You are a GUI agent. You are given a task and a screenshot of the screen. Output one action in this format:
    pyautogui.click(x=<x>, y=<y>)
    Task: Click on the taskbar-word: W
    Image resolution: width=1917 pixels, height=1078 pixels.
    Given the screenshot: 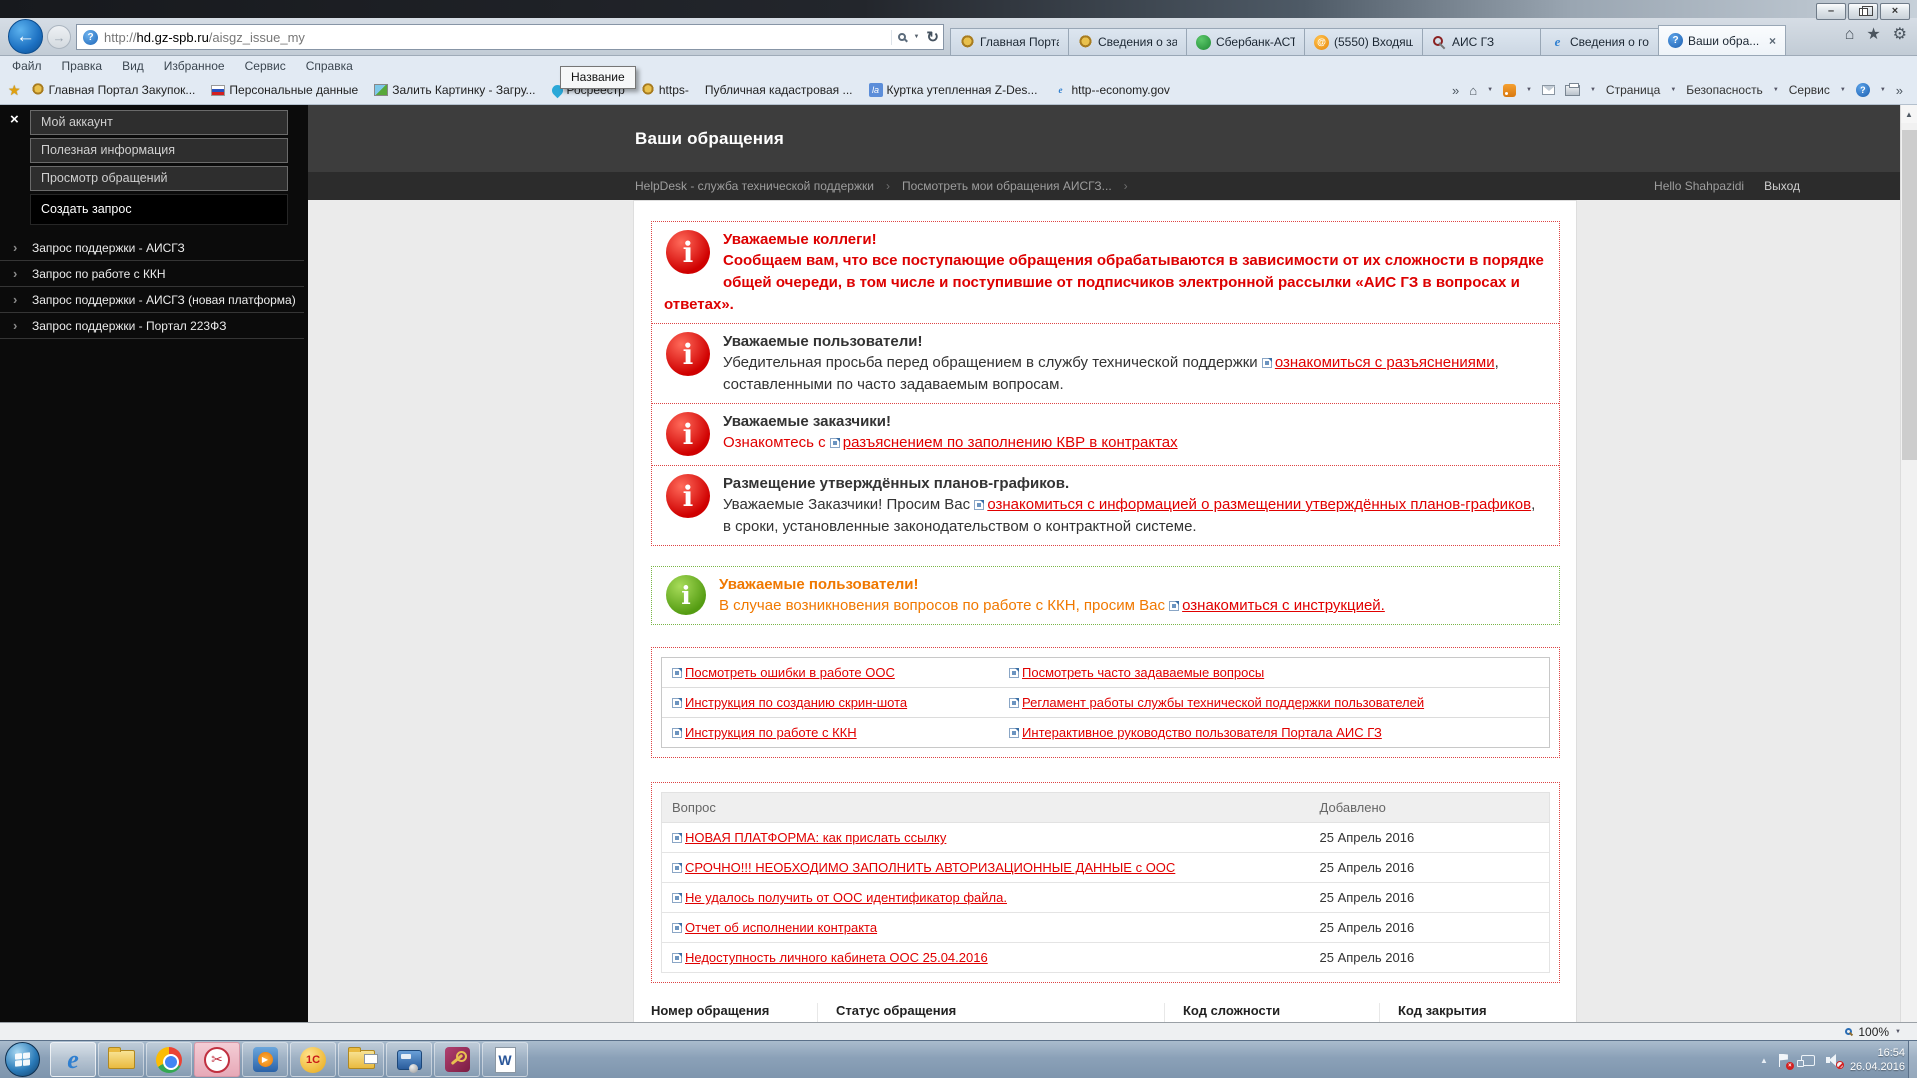 What is the action you would take?
    pyautogui.click(x=505, y=1059)
    